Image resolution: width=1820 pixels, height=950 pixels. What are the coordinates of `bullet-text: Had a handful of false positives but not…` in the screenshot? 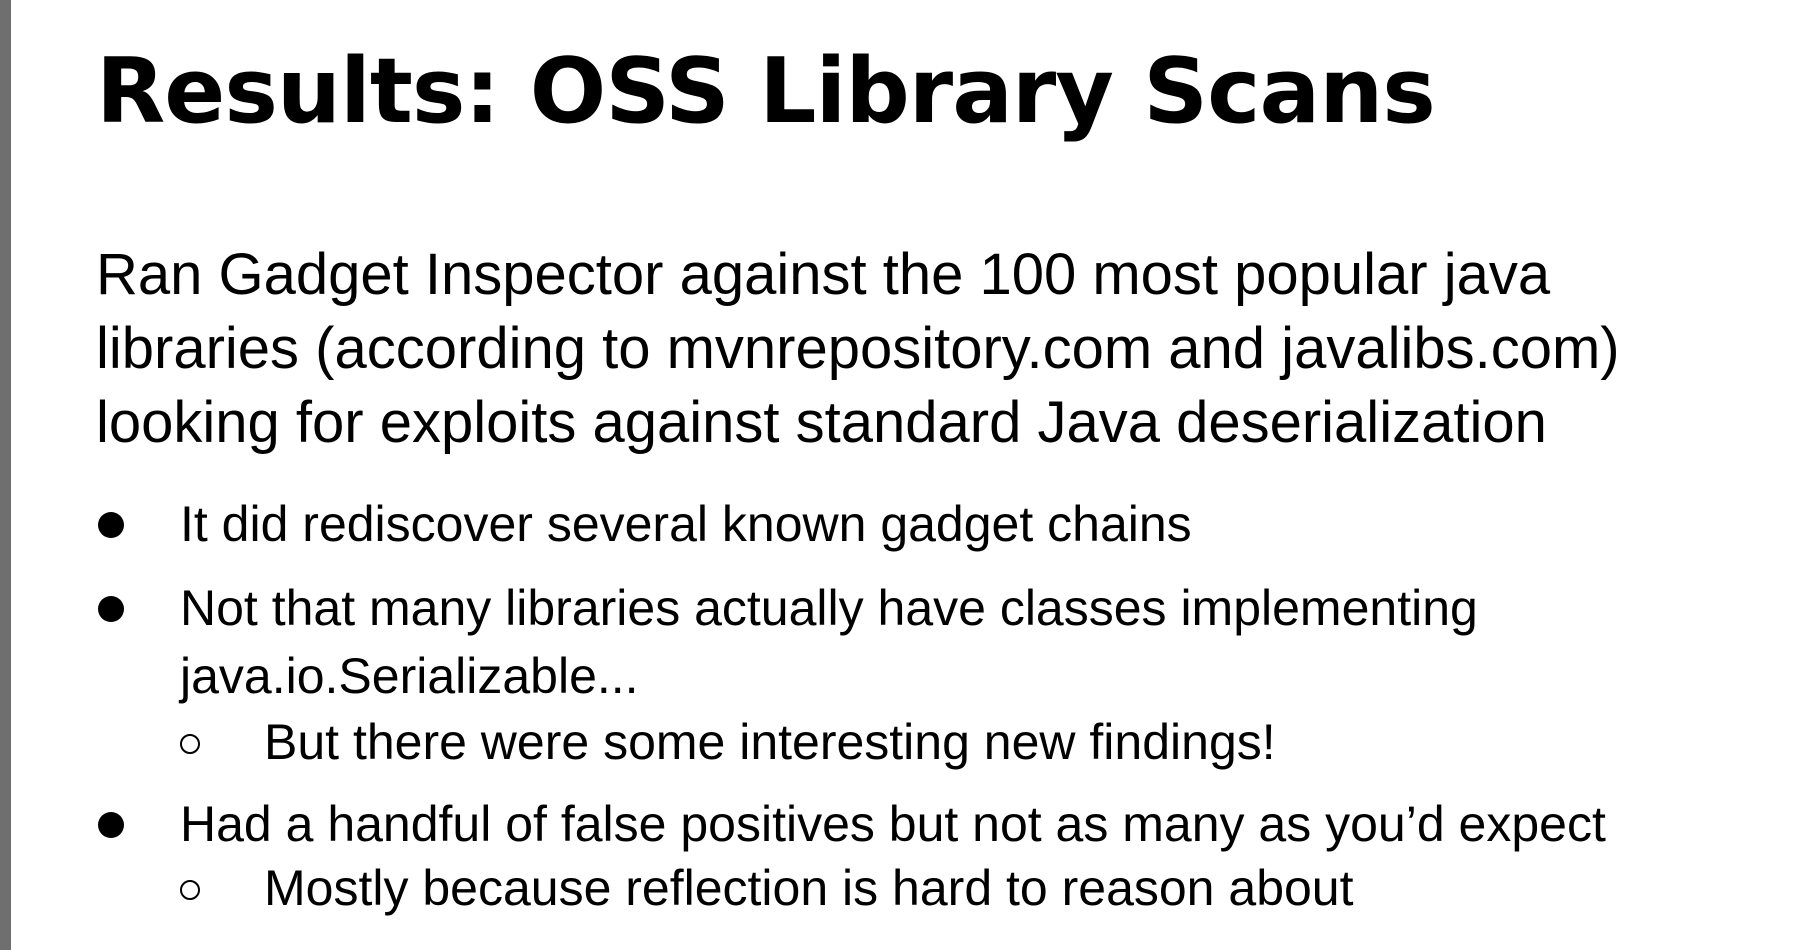 It's located at (893, 824).